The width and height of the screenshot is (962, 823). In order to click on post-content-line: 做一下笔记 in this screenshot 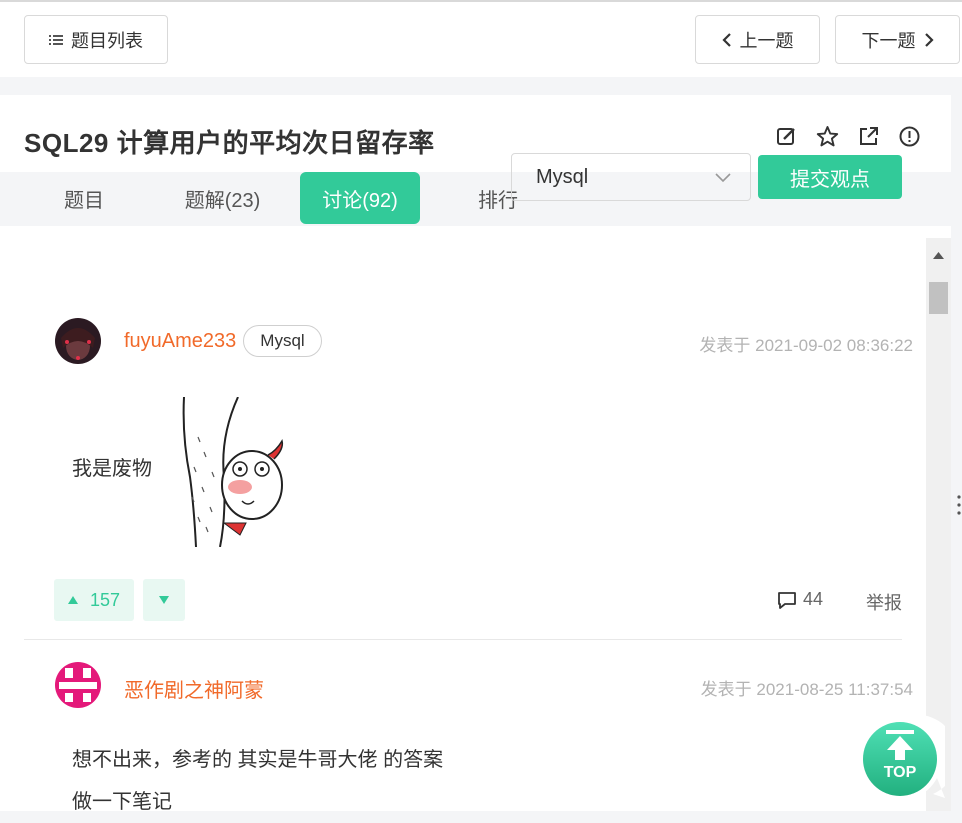, I will do `click(122, 802)`.